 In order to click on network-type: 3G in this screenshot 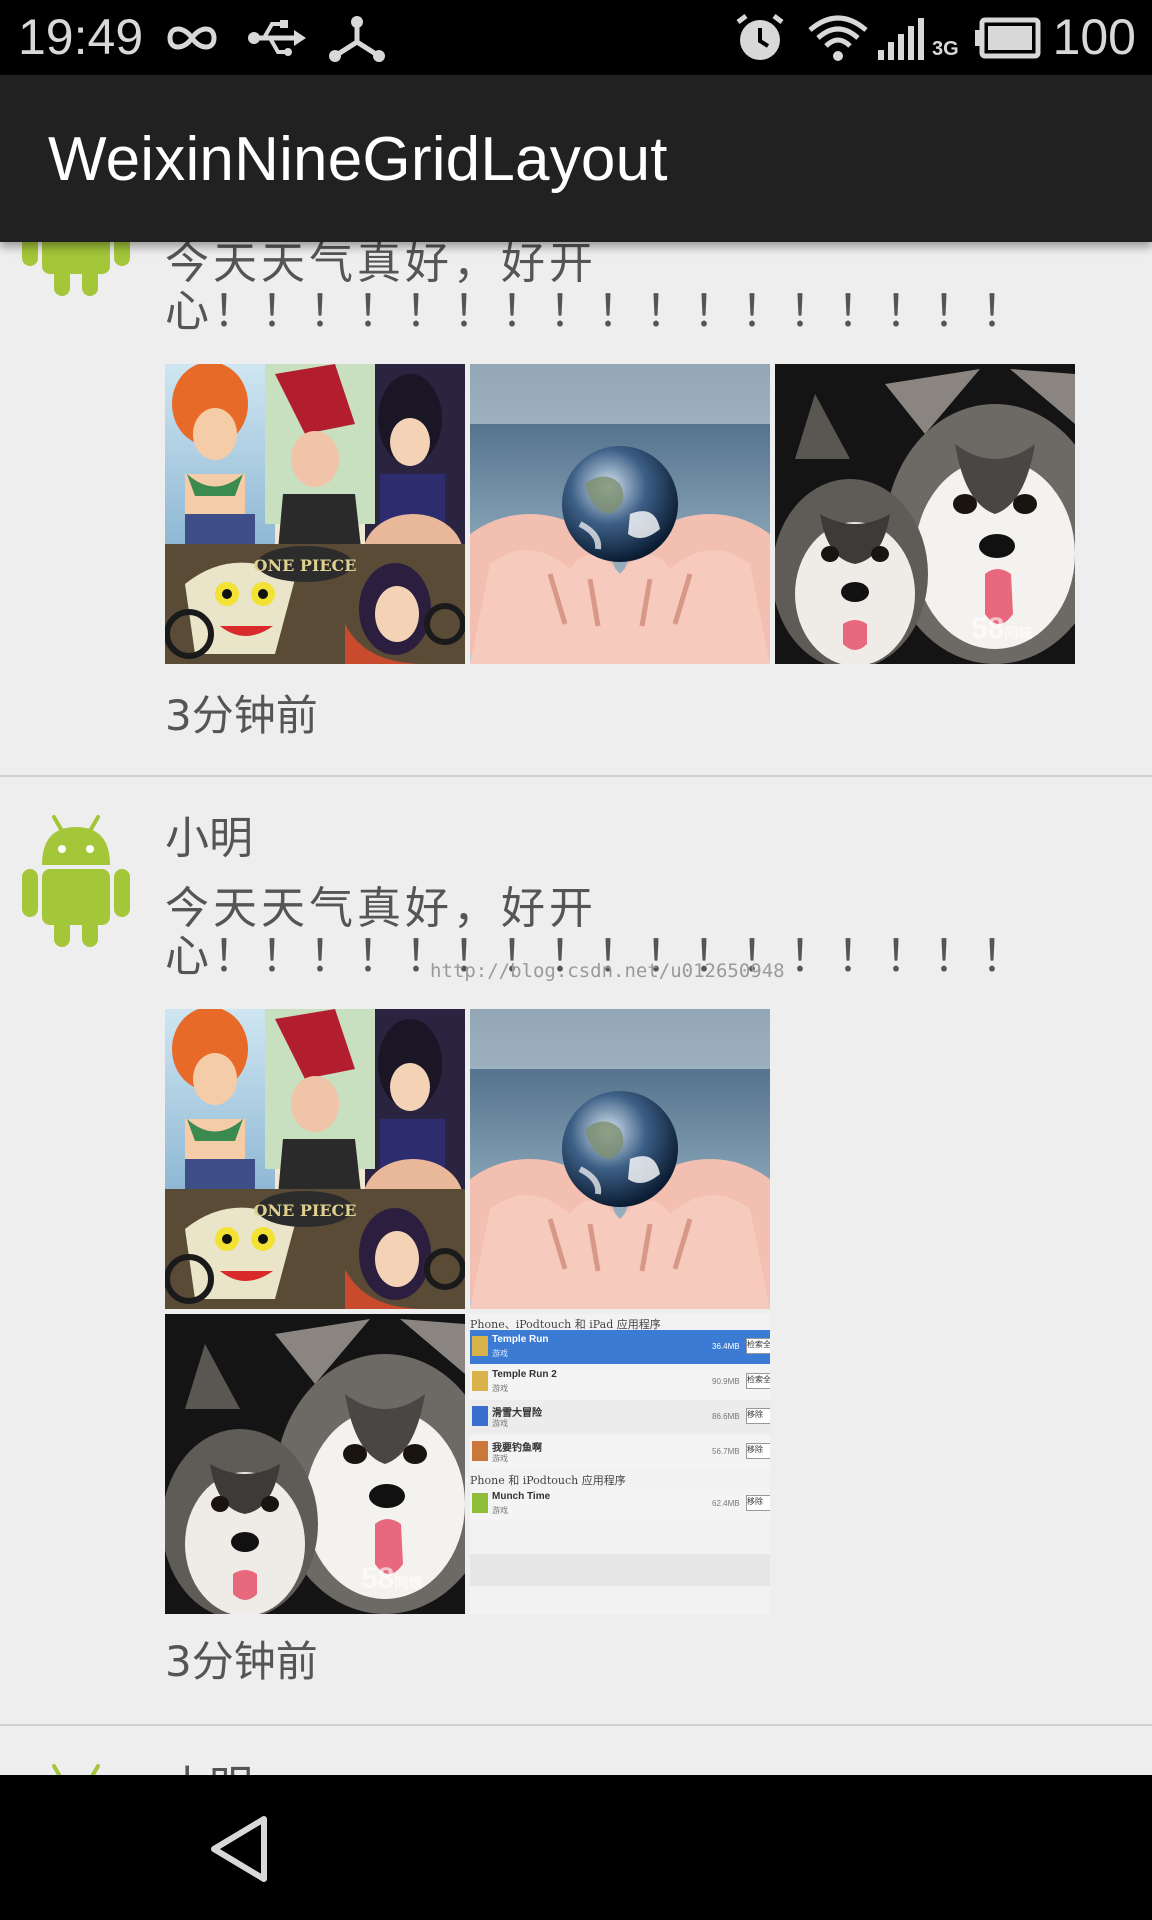, I will do `click(945, 49)`.